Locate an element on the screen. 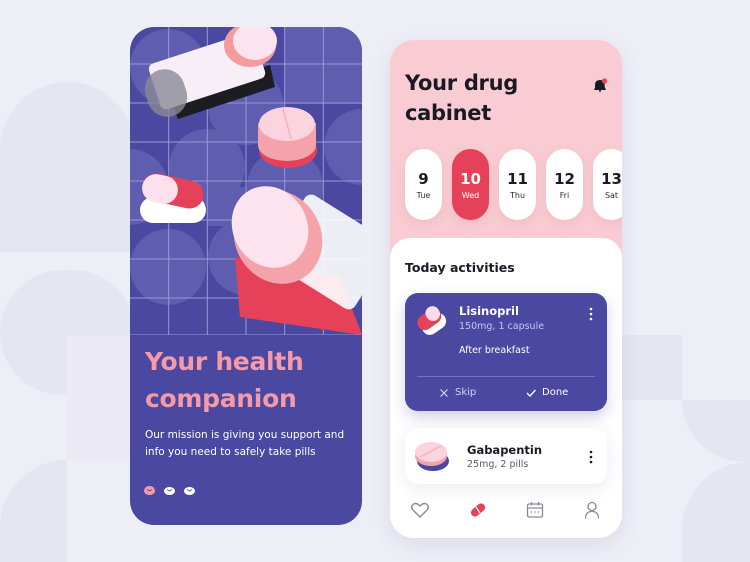  medication-note: After breakfast is located at coordinates (494, 350).